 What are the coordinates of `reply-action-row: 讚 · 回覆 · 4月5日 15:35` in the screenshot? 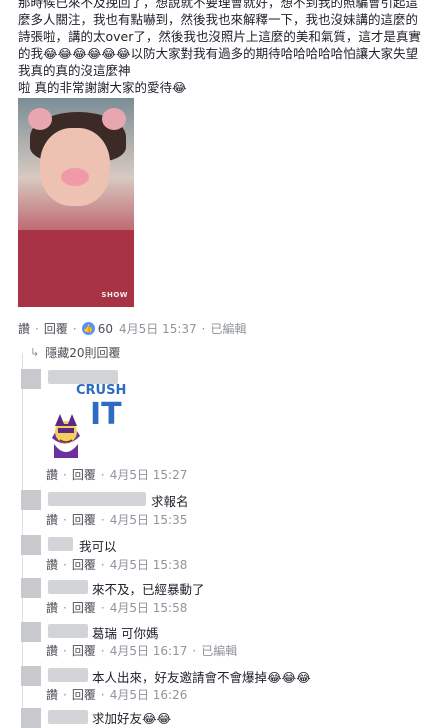 It's located at (117, 519).